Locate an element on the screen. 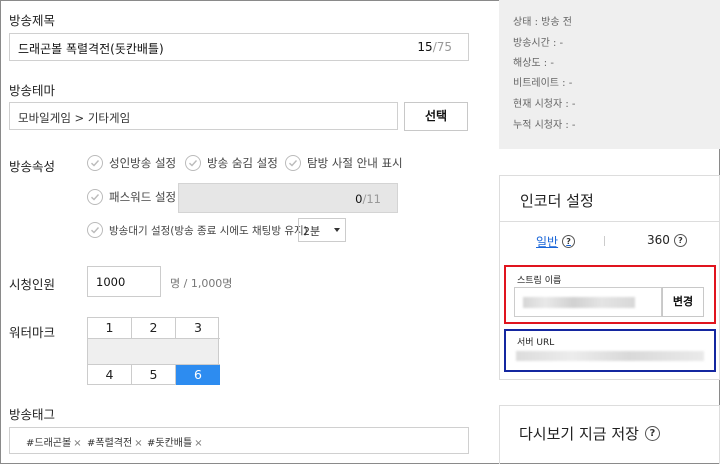 Image resolution: width=720 pixels, height=464 pixels. theme-field: 모바일게임 > 기타게임 is located at coordinates (203, 116).